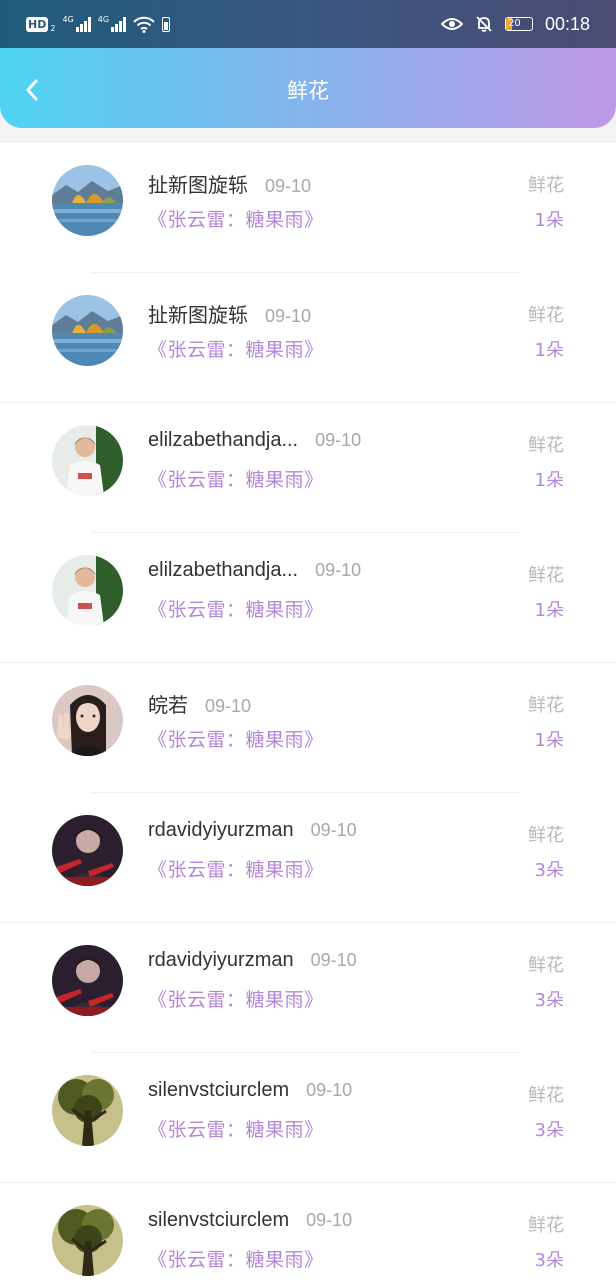 The width and height of the screenshot is (616, 1280). Describe the element at coordinates (199, 703) in the screenshot. I see `name-line: 皖若 09-10` at that location.